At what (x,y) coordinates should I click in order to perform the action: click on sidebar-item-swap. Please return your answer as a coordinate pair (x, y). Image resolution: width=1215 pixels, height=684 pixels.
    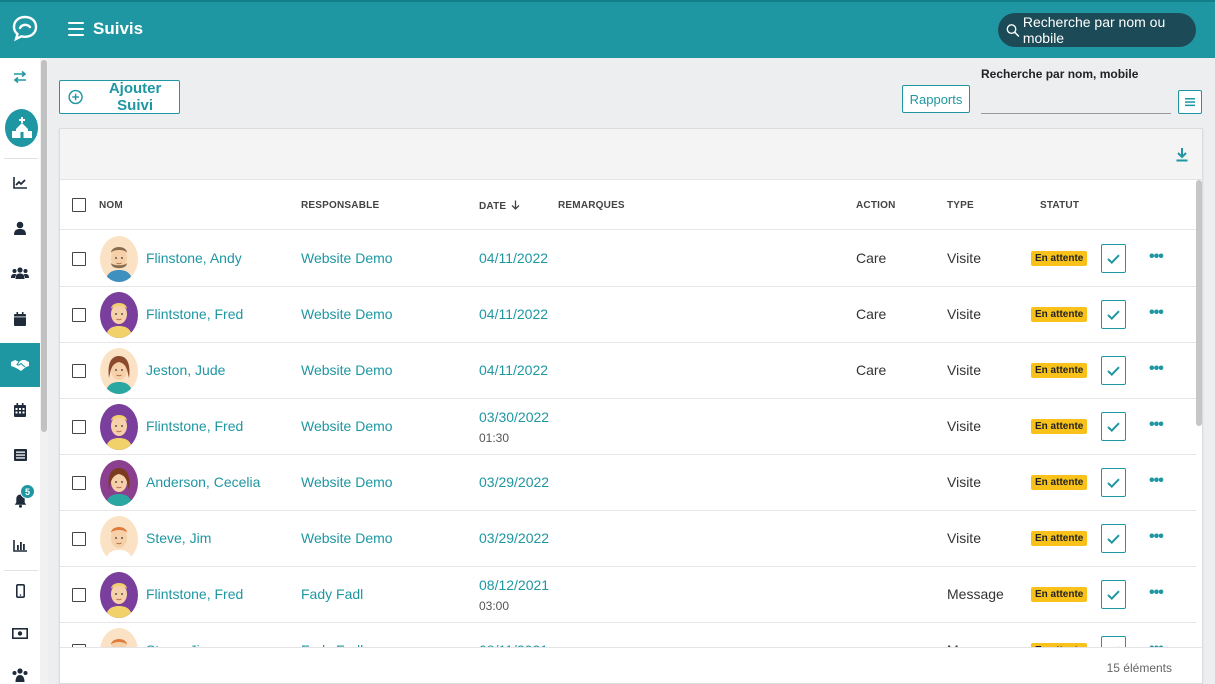
    Looking at the image, I should click on (20, 77).